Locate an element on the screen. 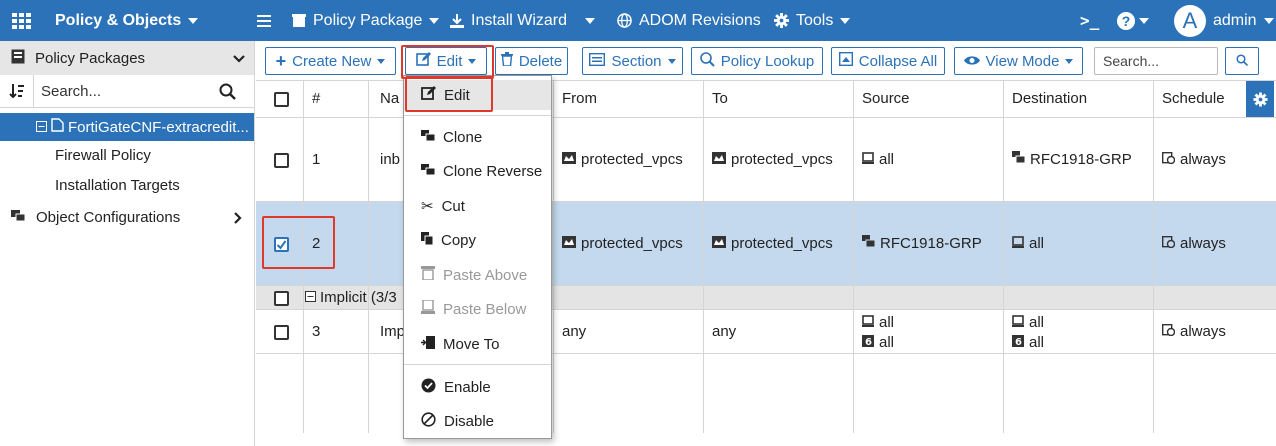  clone-reverse-icon is located at coordinates (428, 171).